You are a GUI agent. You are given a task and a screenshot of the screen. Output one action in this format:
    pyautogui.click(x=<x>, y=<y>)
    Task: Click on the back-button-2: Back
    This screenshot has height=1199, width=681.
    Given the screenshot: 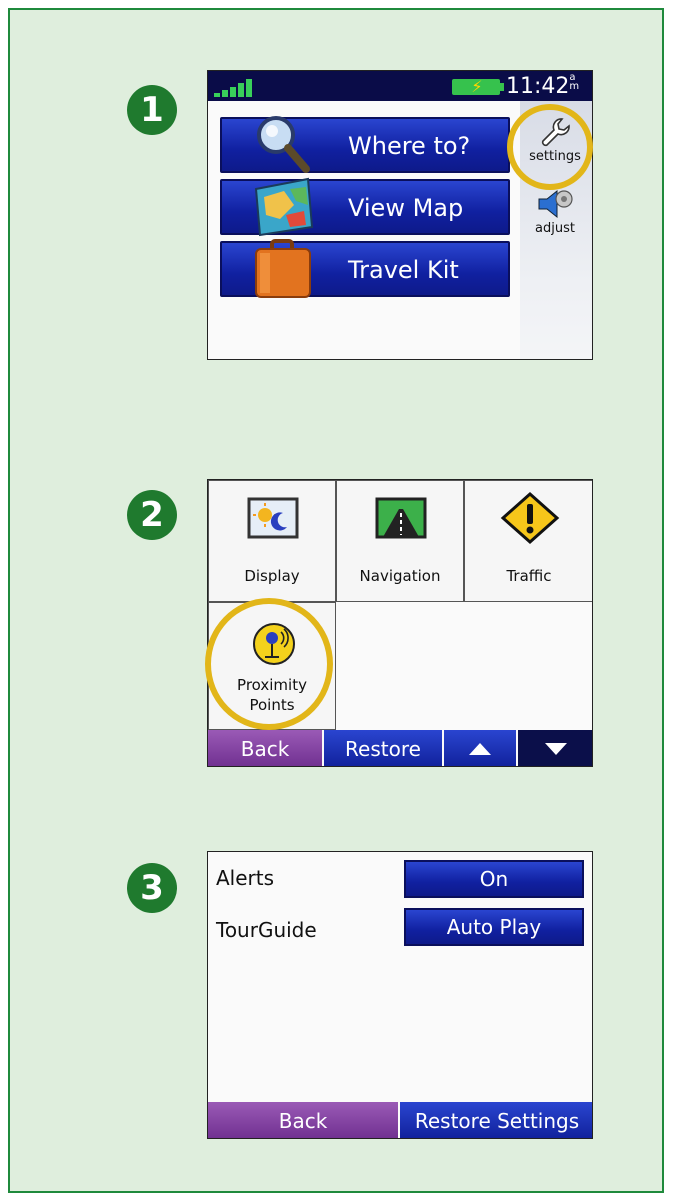 What is the action you would take?
    pyautogui.click(x=303, y=1120)
    